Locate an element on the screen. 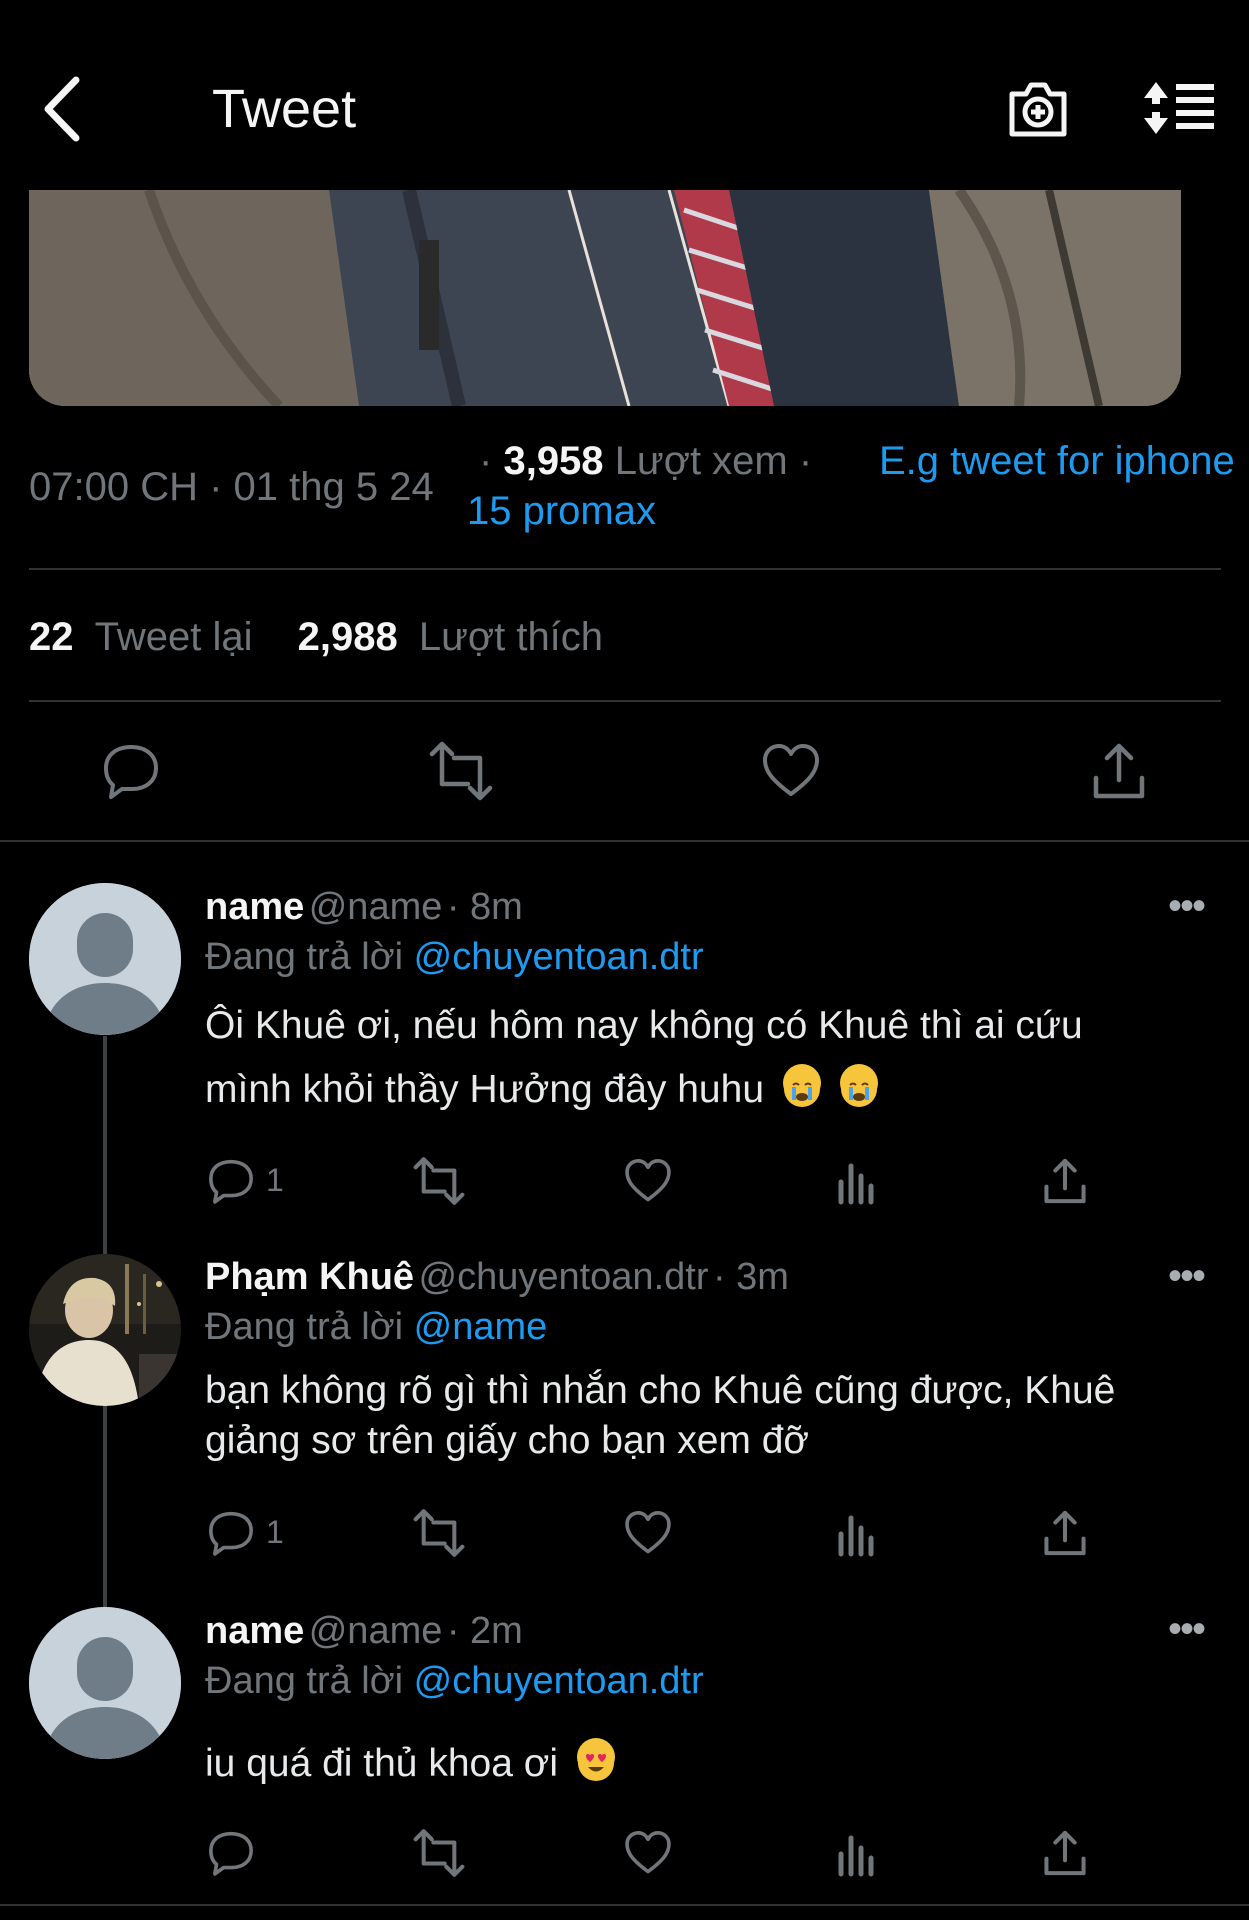  user-handle: @chuyentoan.dtr is located at coordinates (564, 1277).